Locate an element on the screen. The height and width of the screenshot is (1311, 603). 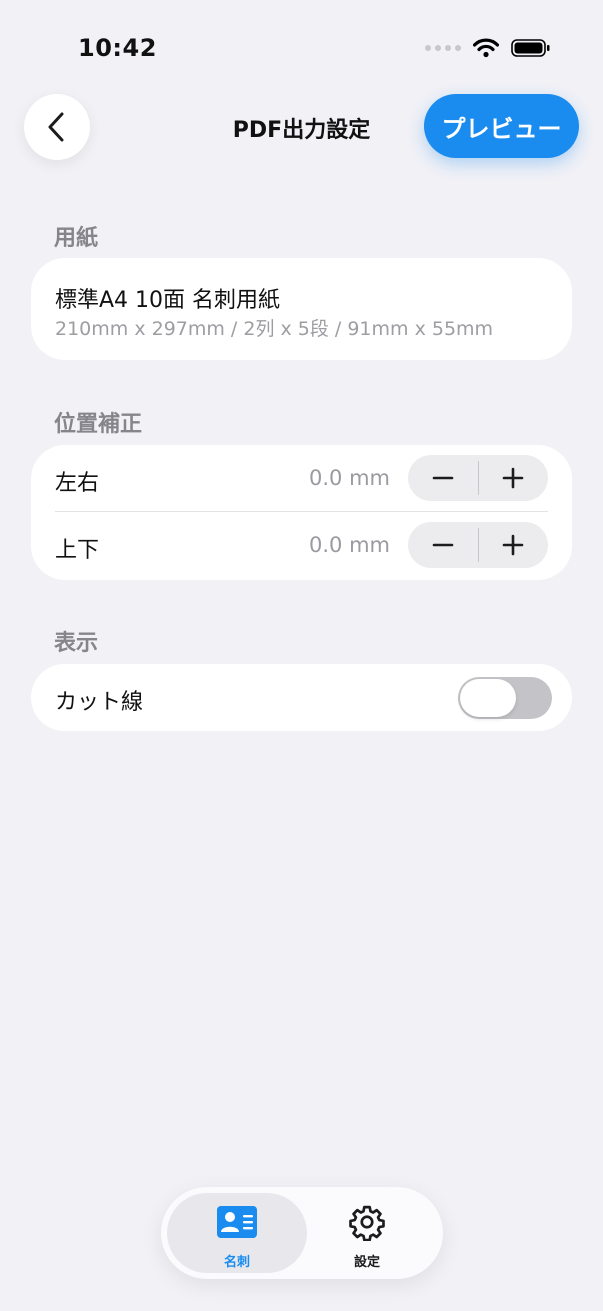
position-card: 左右 0.0 mm 上下 0.0 mm is located at coordinates (301, 512).